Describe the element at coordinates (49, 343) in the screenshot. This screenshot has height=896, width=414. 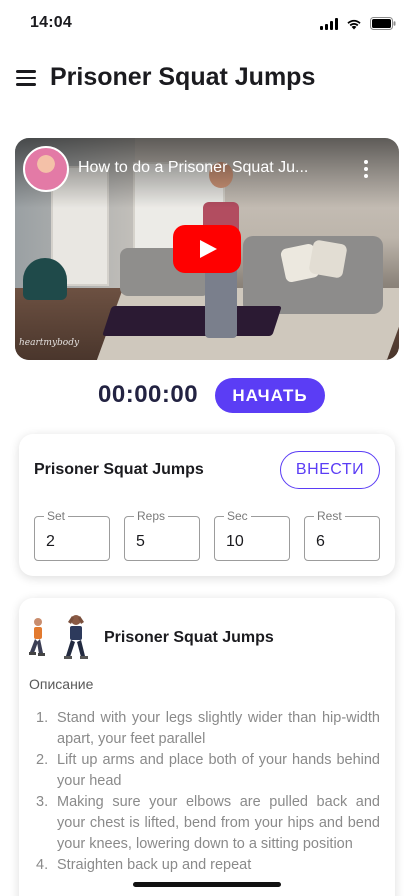
I see `video-watermark: heartmybody` at that location.